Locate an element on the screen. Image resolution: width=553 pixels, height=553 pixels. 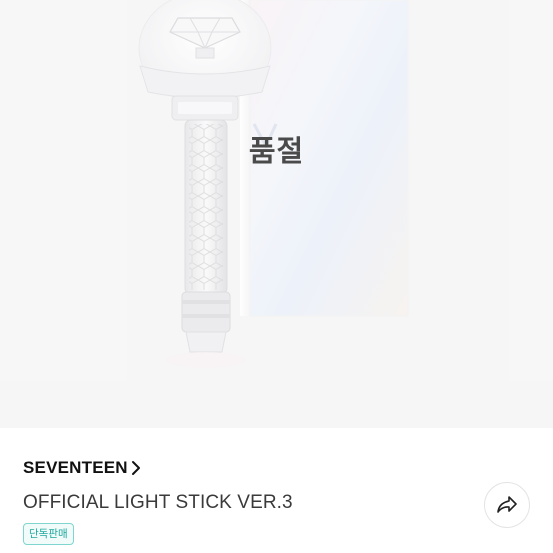
artist-name: SEVENTEEN is located at coordinates (75, 467).